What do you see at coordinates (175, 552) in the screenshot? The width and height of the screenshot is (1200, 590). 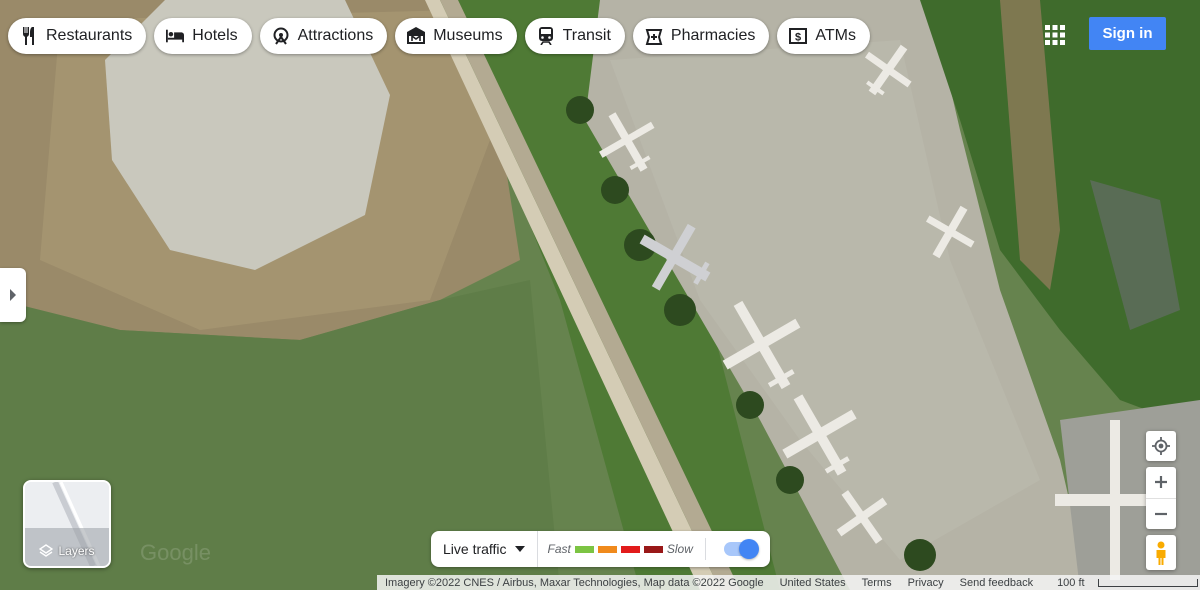 I see `svg-text: Google` at bounding box center [175, 552].